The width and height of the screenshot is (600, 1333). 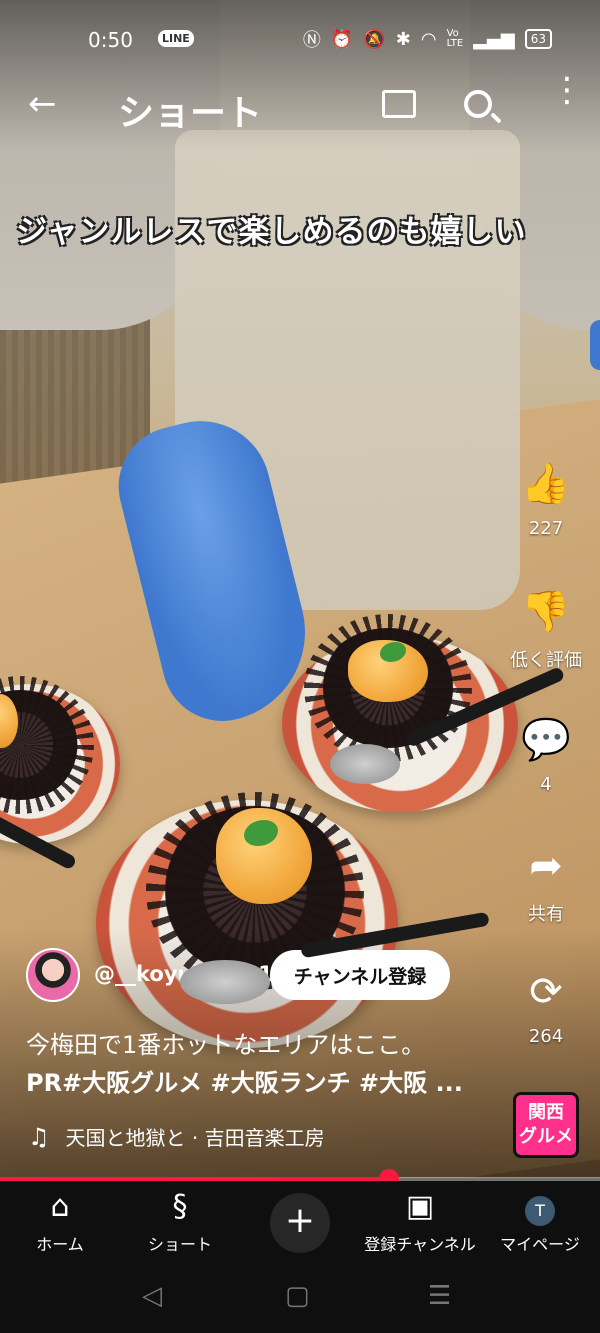 I want to click on system-nav-bar: ◁ ▢ ☰, so click(x=300, y=1299).